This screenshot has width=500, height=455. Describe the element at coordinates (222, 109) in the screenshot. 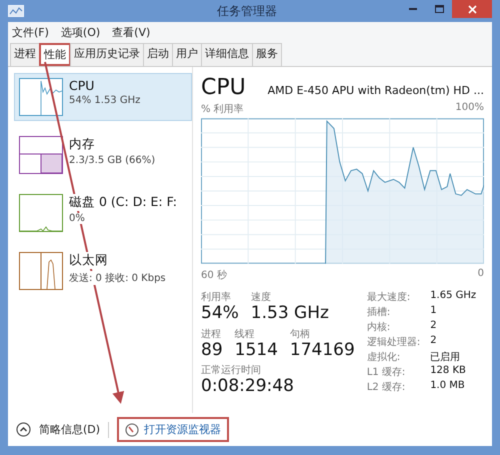

I see `graph-label: % 利用率` at that location.